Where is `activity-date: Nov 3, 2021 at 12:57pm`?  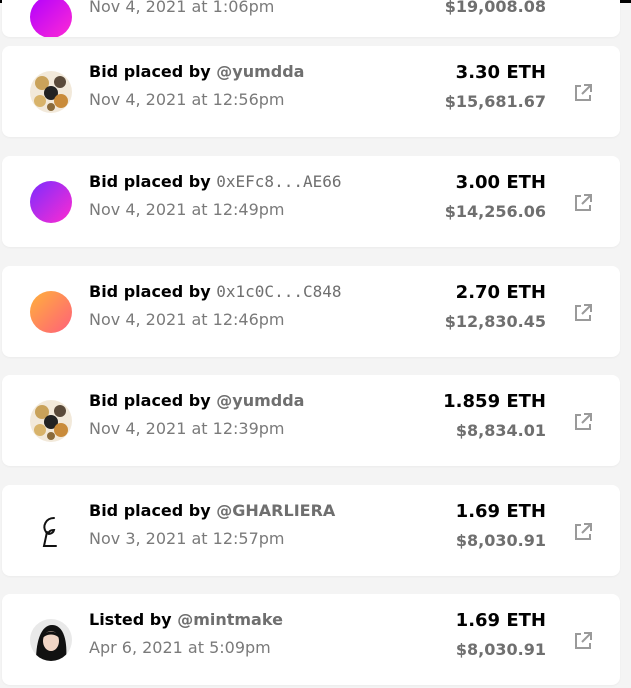 activity-date: Nov 3, 2021 at 12:57pm is located at coordinates (187, 538).